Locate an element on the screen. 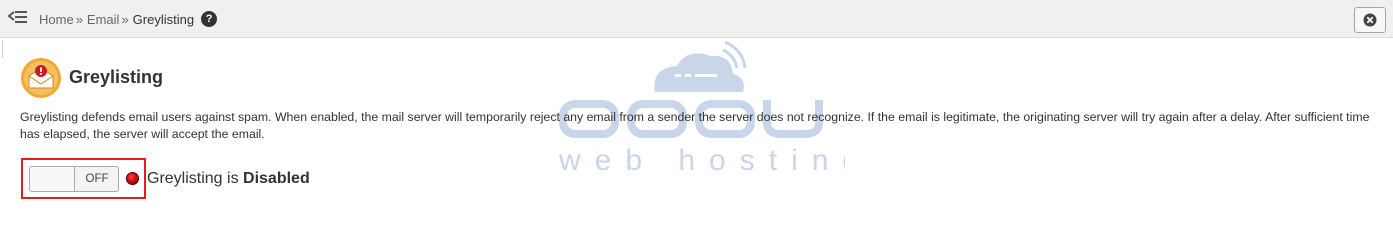 This screenshot has height=240, width=1393. status-value: Disabled is located at coordinates (276, 178).